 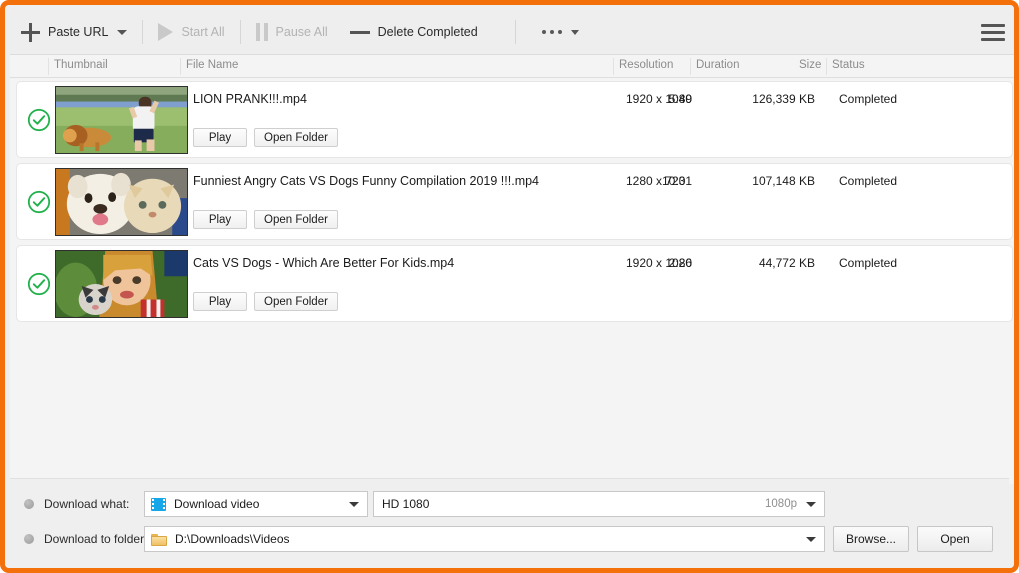 I want to click on duration-value: 10:31, so click(x=676, y=181).